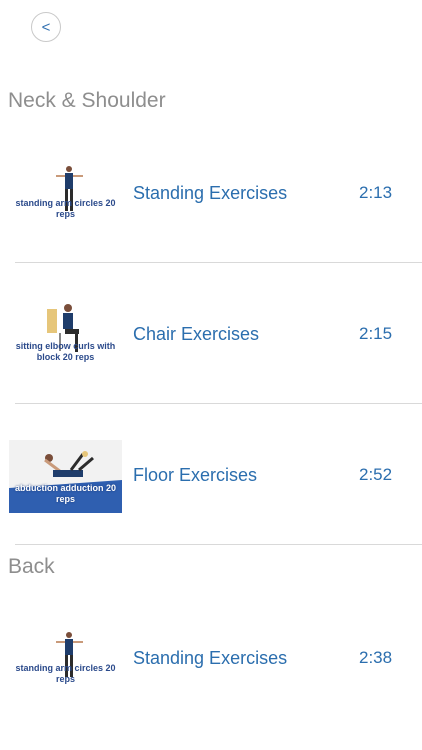  Describe the element at coordinates (195, 475) in the screenshot. I see `exercise-title: Floor Exercises` at that location.